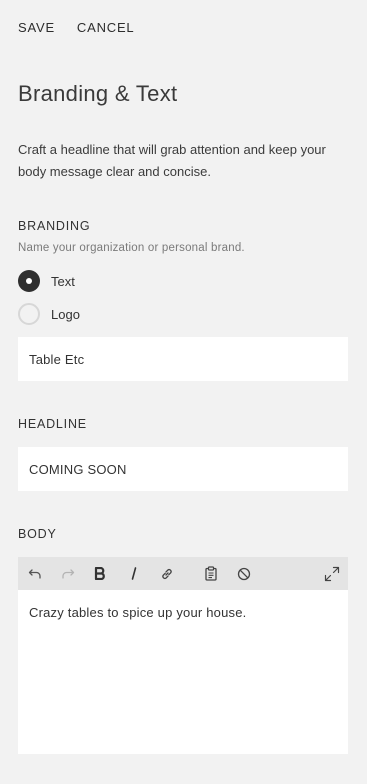  I want to click on bold-icon, so click(100, 573).